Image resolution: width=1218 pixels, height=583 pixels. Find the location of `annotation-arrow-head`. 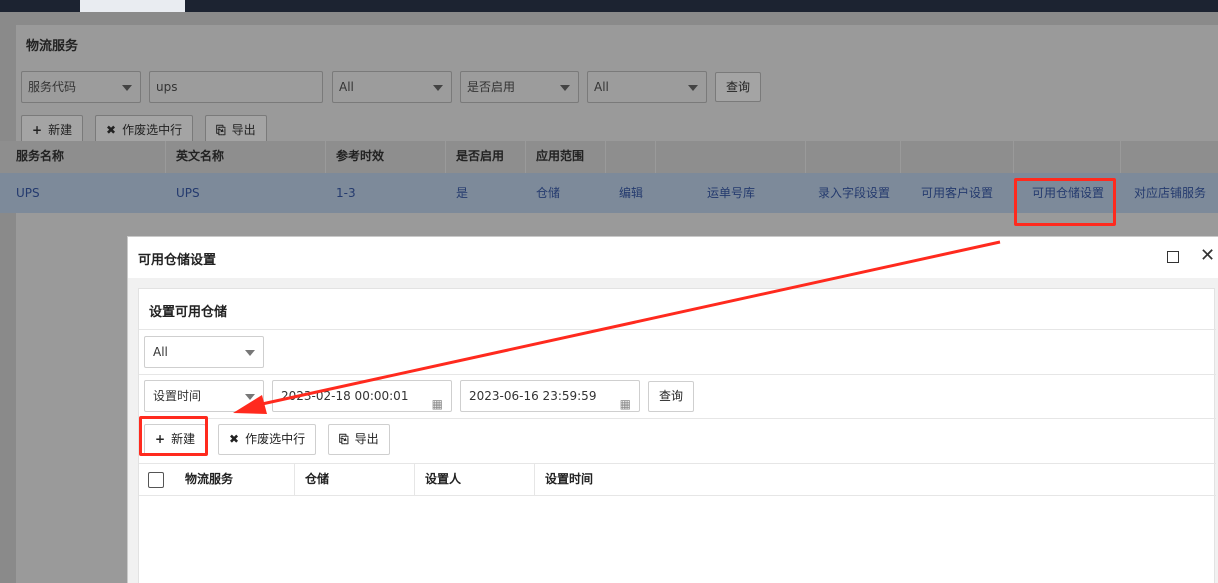

annotation-arrow-head is located at coordinates (250, 404).